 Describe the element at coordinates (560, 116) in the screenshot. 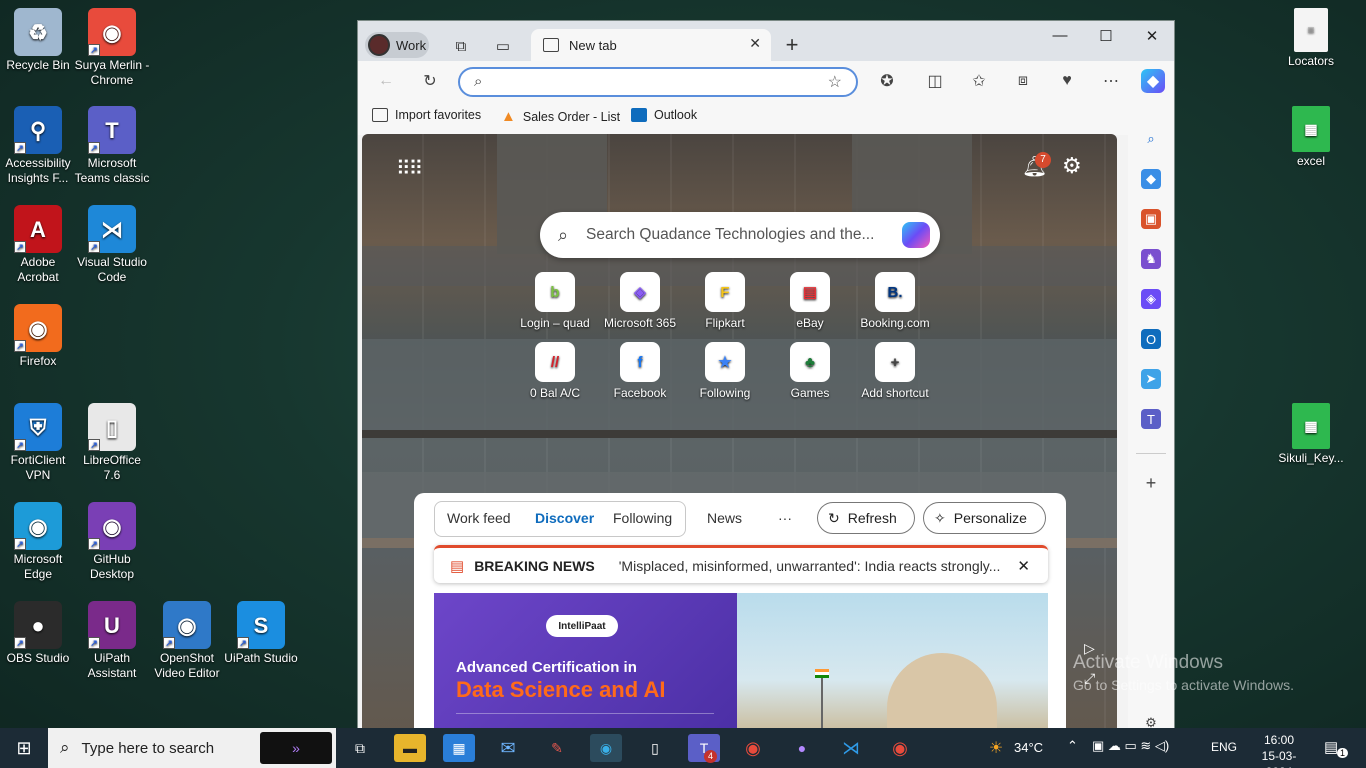

I see `favorite-sales-order: ▲ Sales Order - List` at that location.